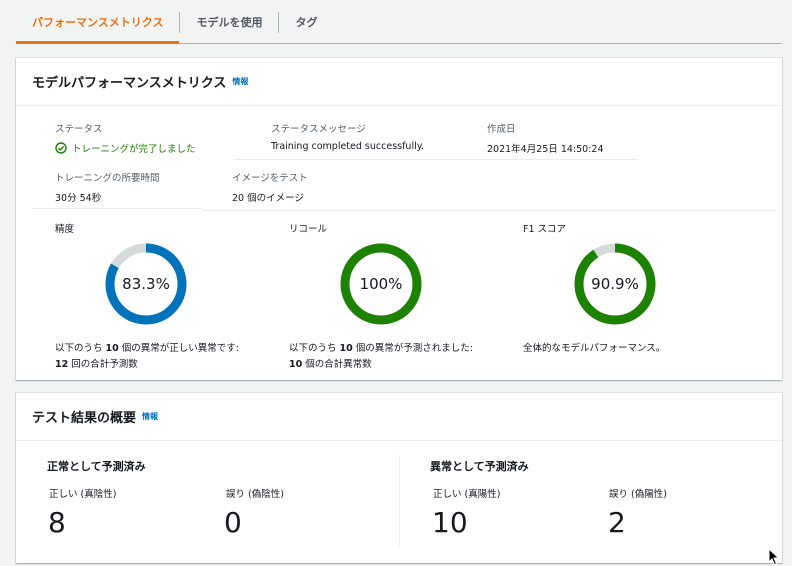 The height and width of the screenshot is (566, 792). I want to click on false-negative-label: 誤り (偽陰性), so click(255, 494).